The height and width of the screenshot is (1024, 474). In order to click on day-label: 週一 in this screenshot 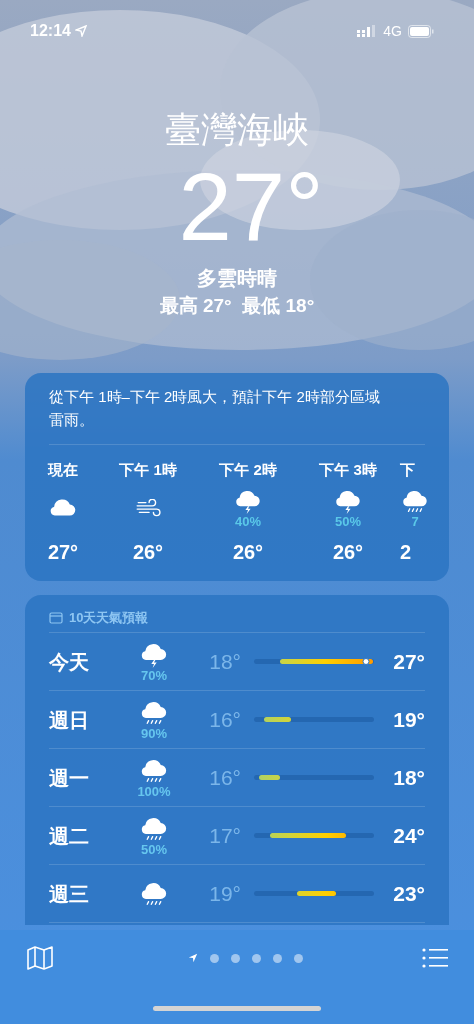, I will do `click(69, 778)`.